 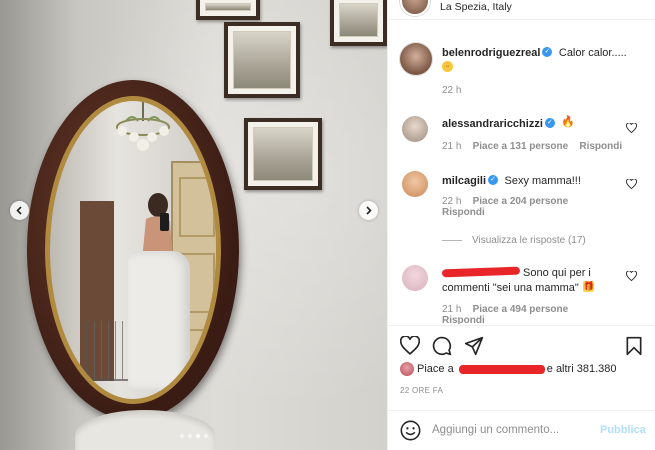 I want to click on chandelier, so click(x=143, y=126).